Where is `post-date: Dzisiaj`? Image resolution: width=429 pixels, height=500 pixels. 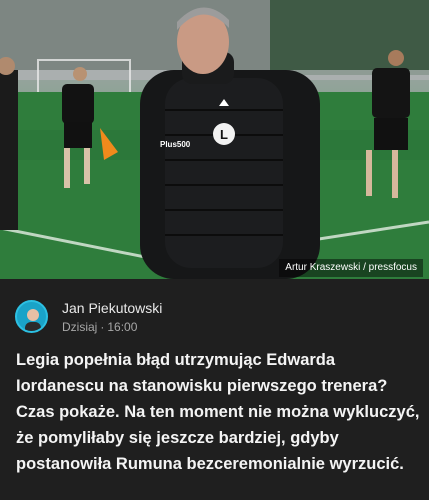 post-date: Dzisiaj is located at coordinates (80, 327).